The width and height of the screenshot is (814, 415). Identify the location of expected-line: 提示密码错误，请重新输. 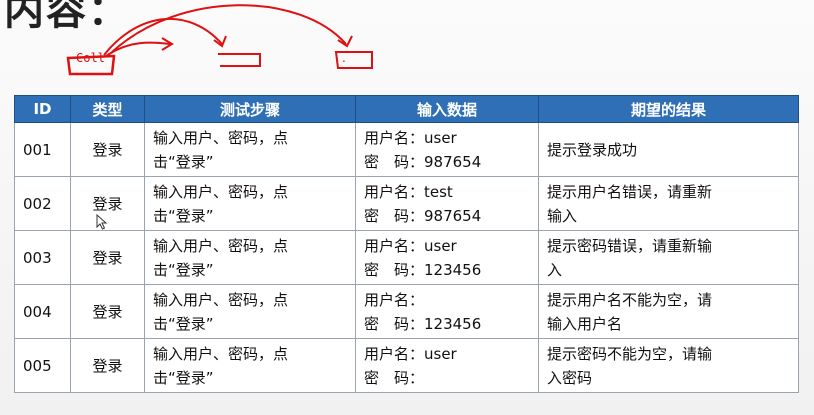
(630, 245).